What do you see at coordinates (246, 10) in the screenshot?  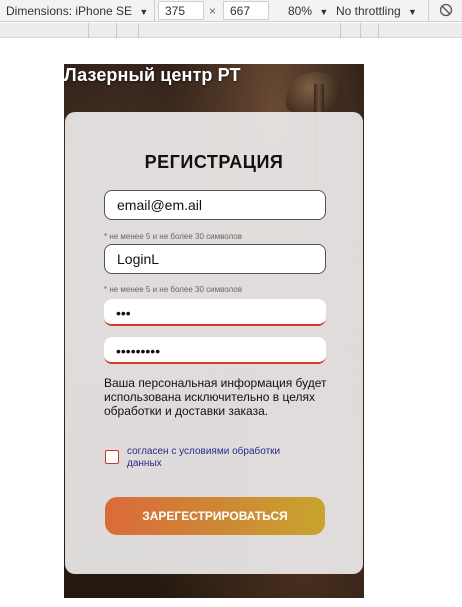 I see `viewport-height-input: 667` at bounding box center [246, 10].